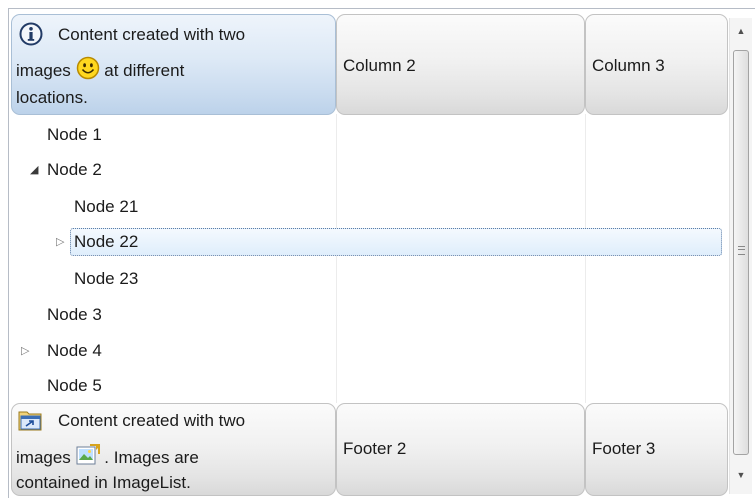  What do you see at coordinates (88, 71) in the screenshot?
I see `smiley-icon` at bounding box center [88, 71].